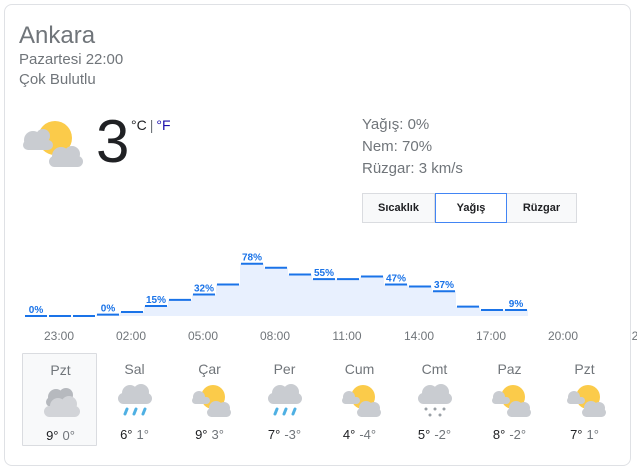 This screenshot has height=470, width=637. What do you see at coordinates (209, 434) in the screenshot?
I see `forecast-temps: 9° 3°` at bounding box center [209, 434].